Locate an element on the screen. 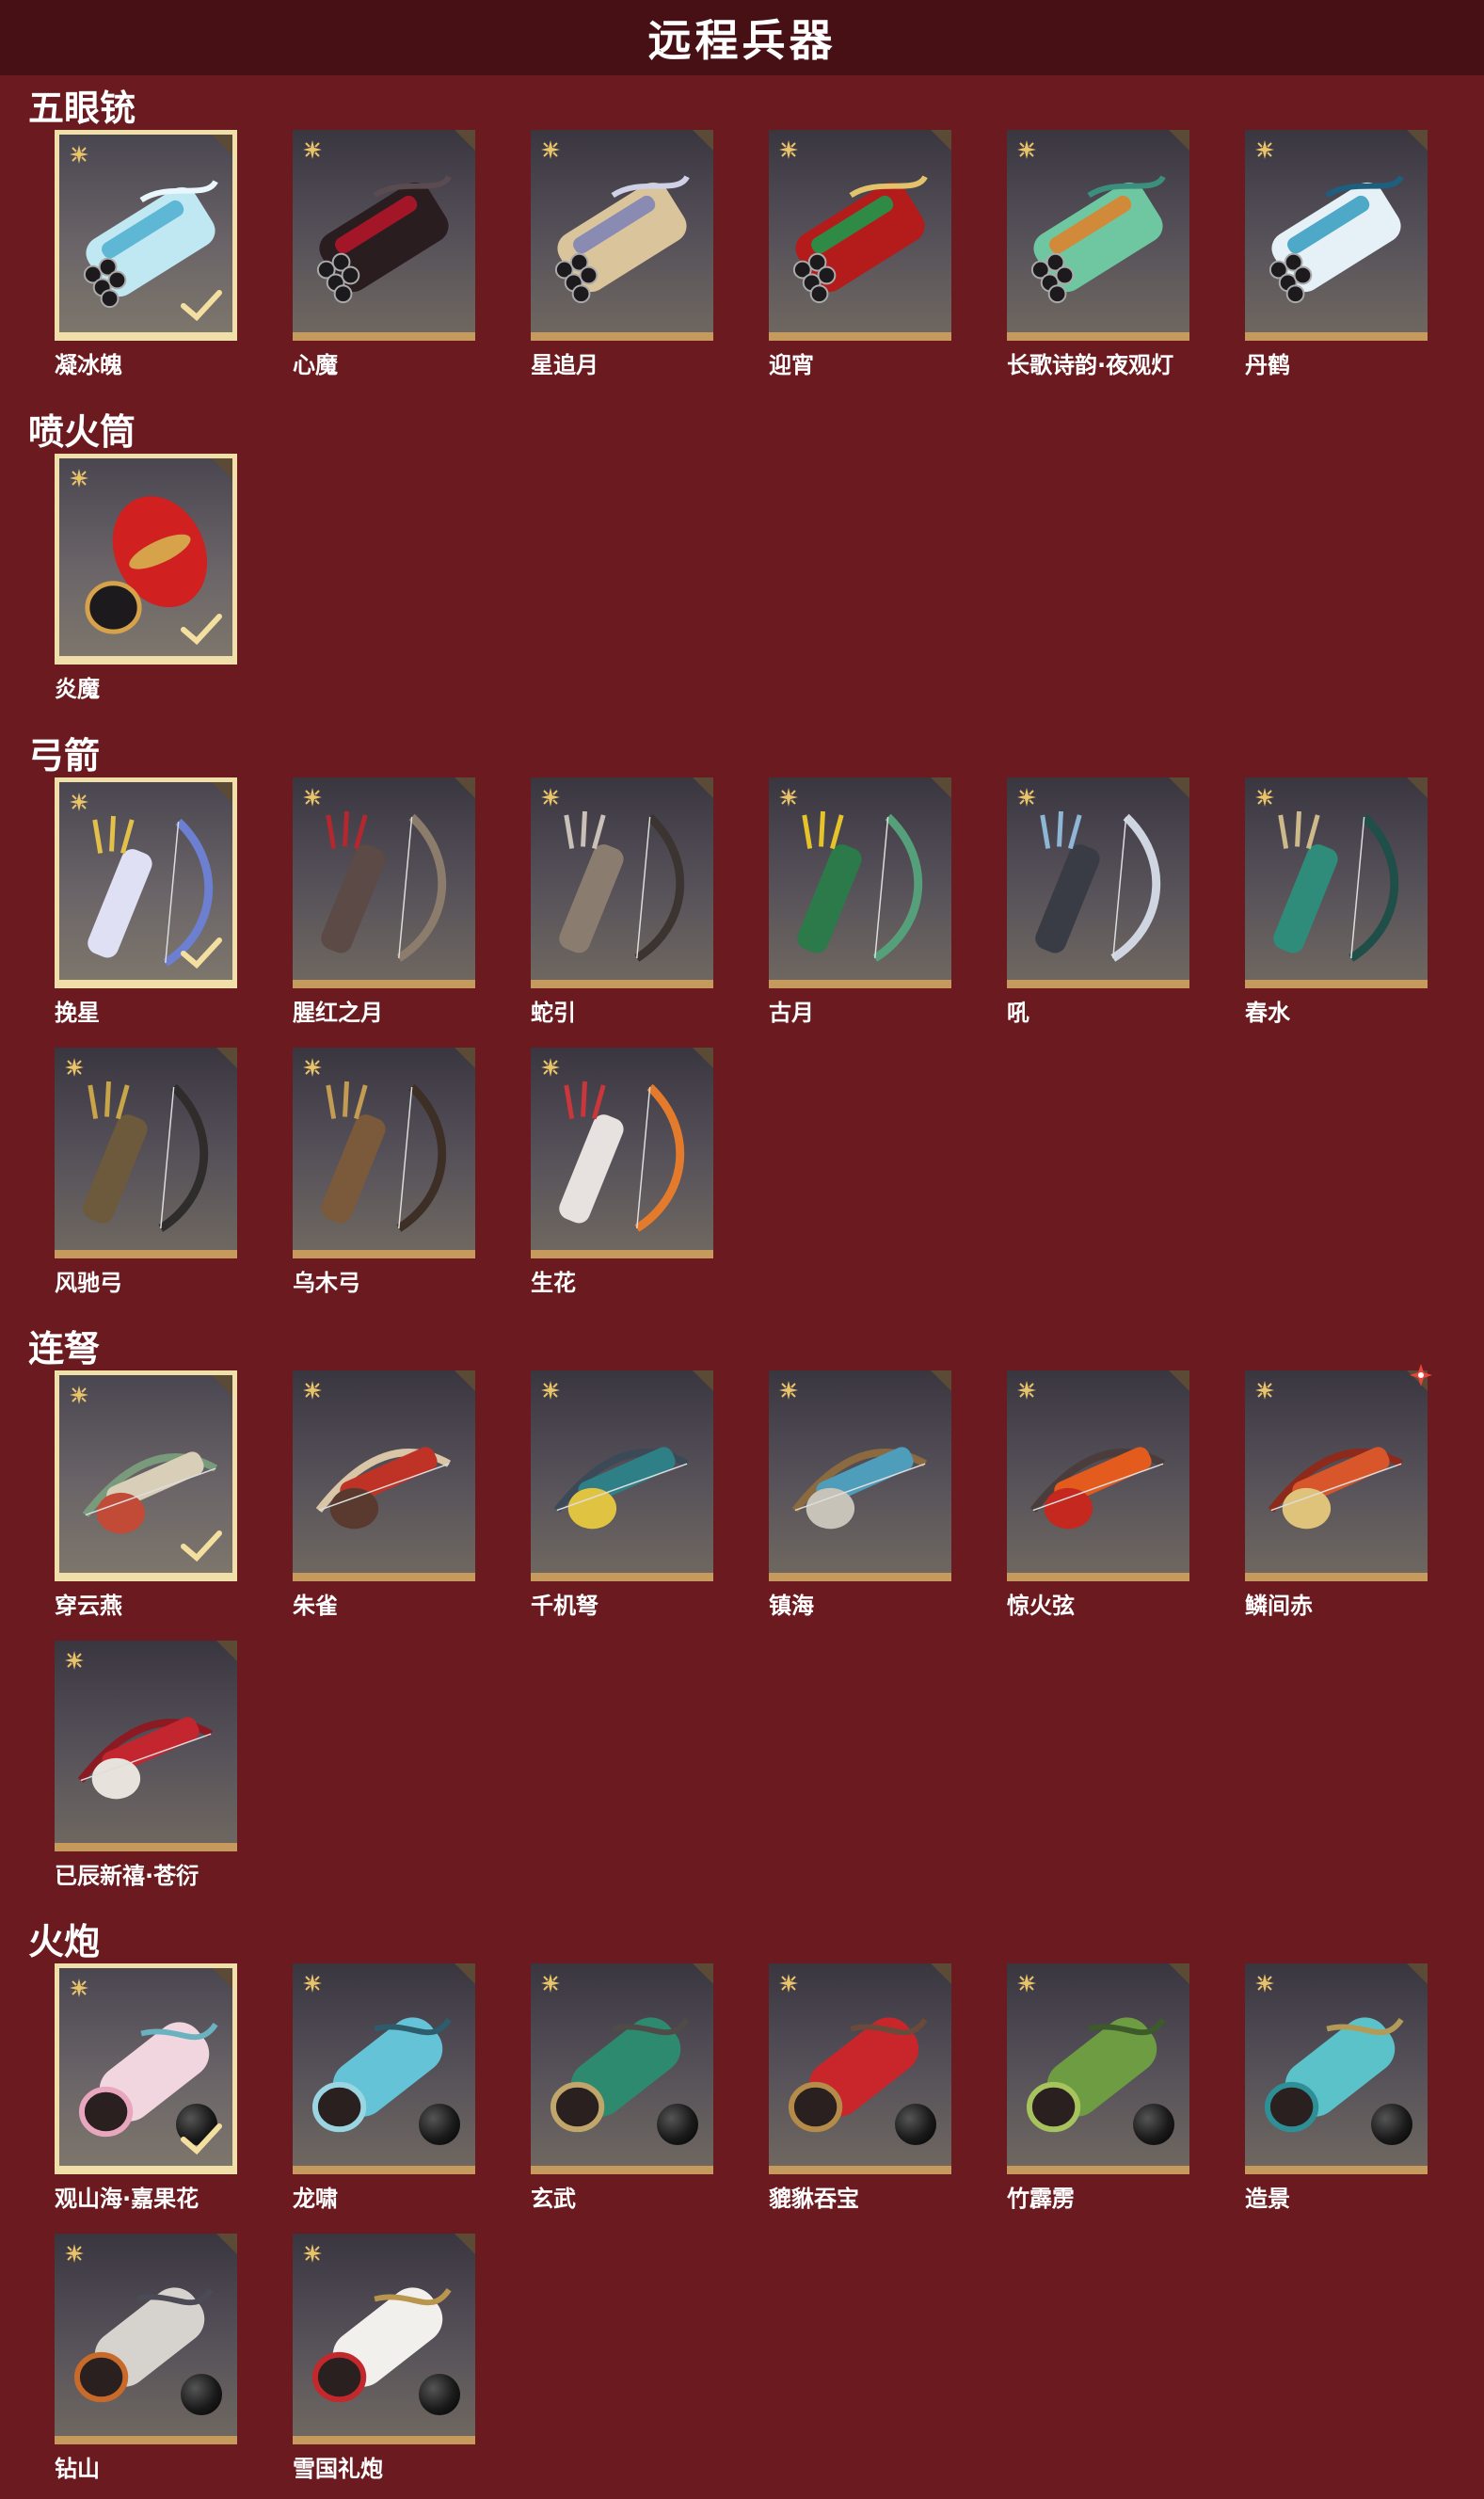 The height and width of the screenshot is (2499, 1484). weapon-card: 玄武 is located at coordinates (622, 2088).